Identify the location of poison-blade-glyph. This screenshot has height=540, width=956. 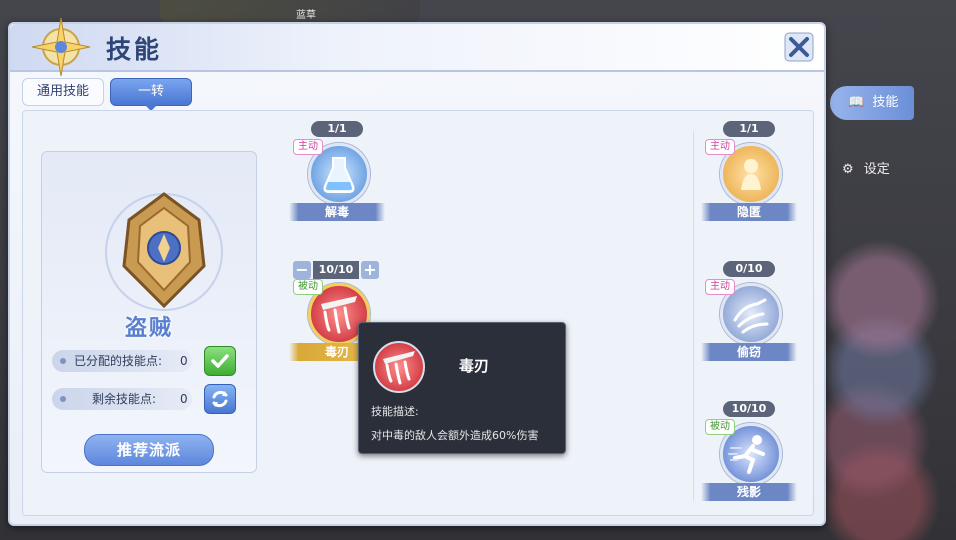
(399, 368).